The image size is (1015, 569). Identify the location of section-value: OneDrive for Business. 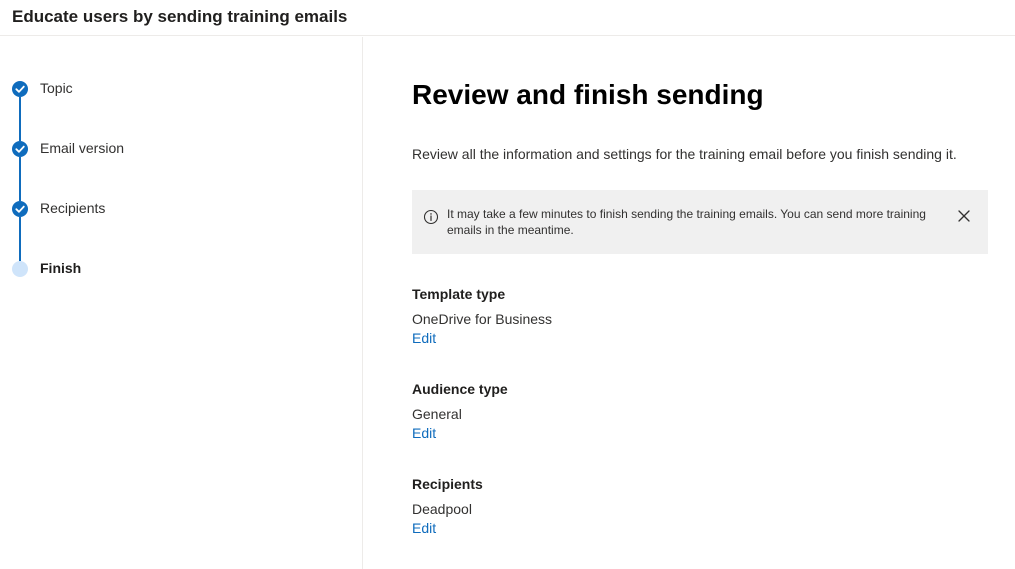
(482, 319).